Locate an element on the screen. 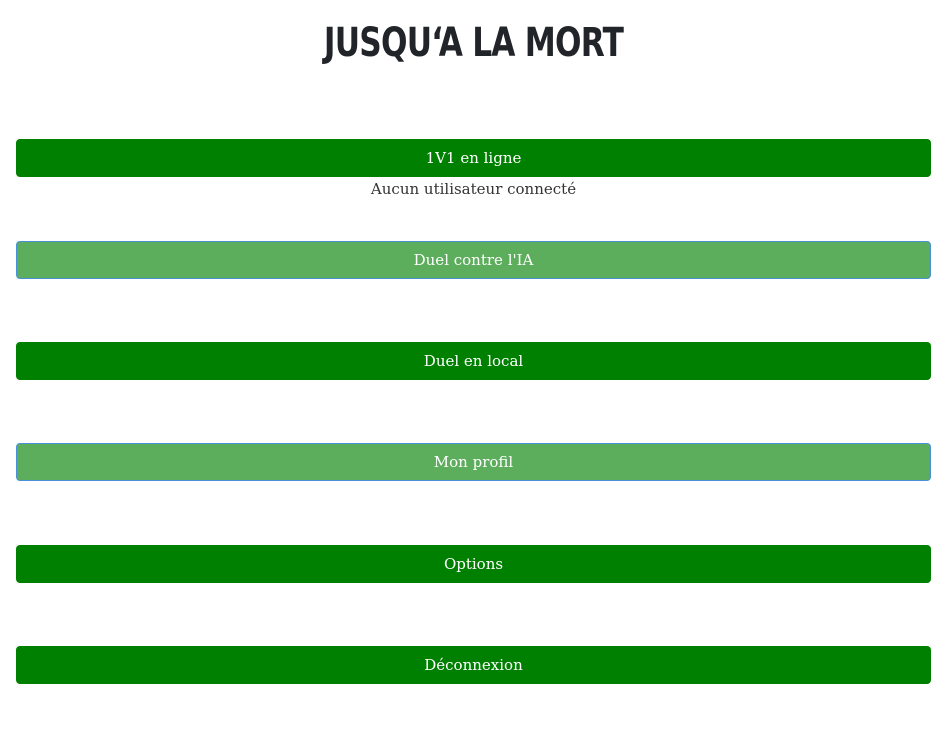  online-status-text: Aucun utilisateur connecté is located at coordinates (473, 189).